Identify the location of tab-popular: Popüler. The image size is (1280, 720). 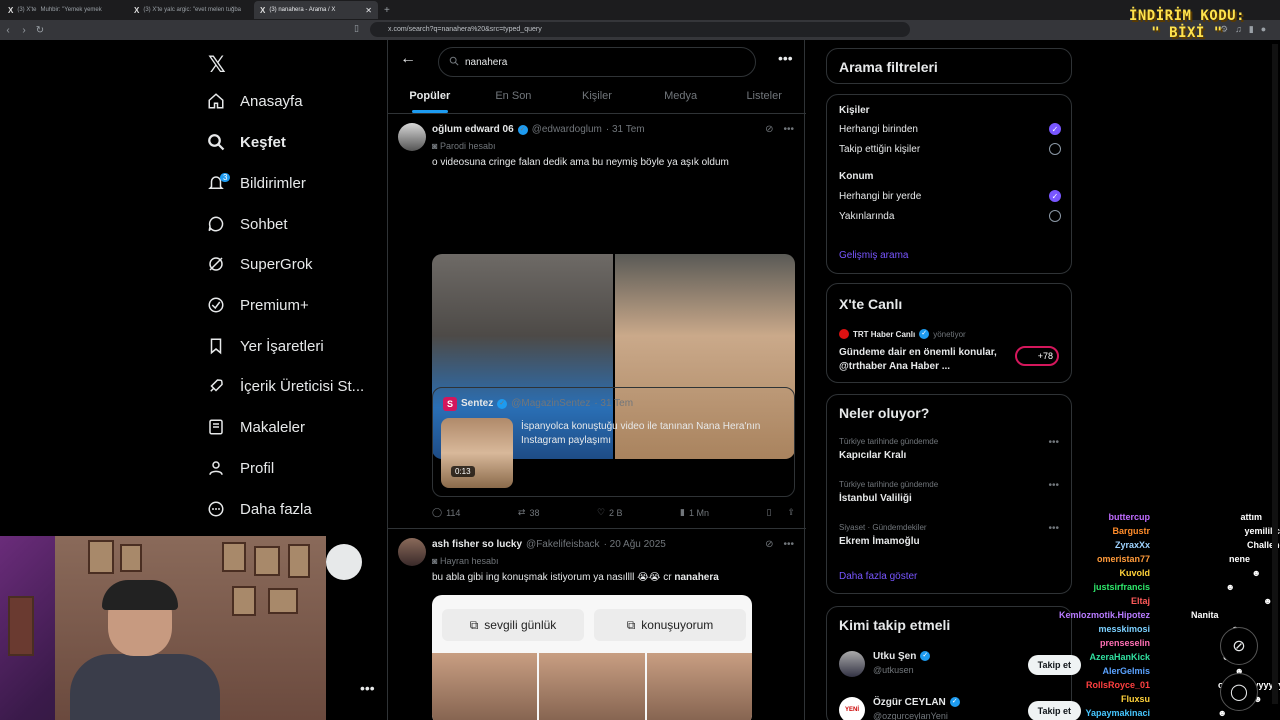
(430, 98).